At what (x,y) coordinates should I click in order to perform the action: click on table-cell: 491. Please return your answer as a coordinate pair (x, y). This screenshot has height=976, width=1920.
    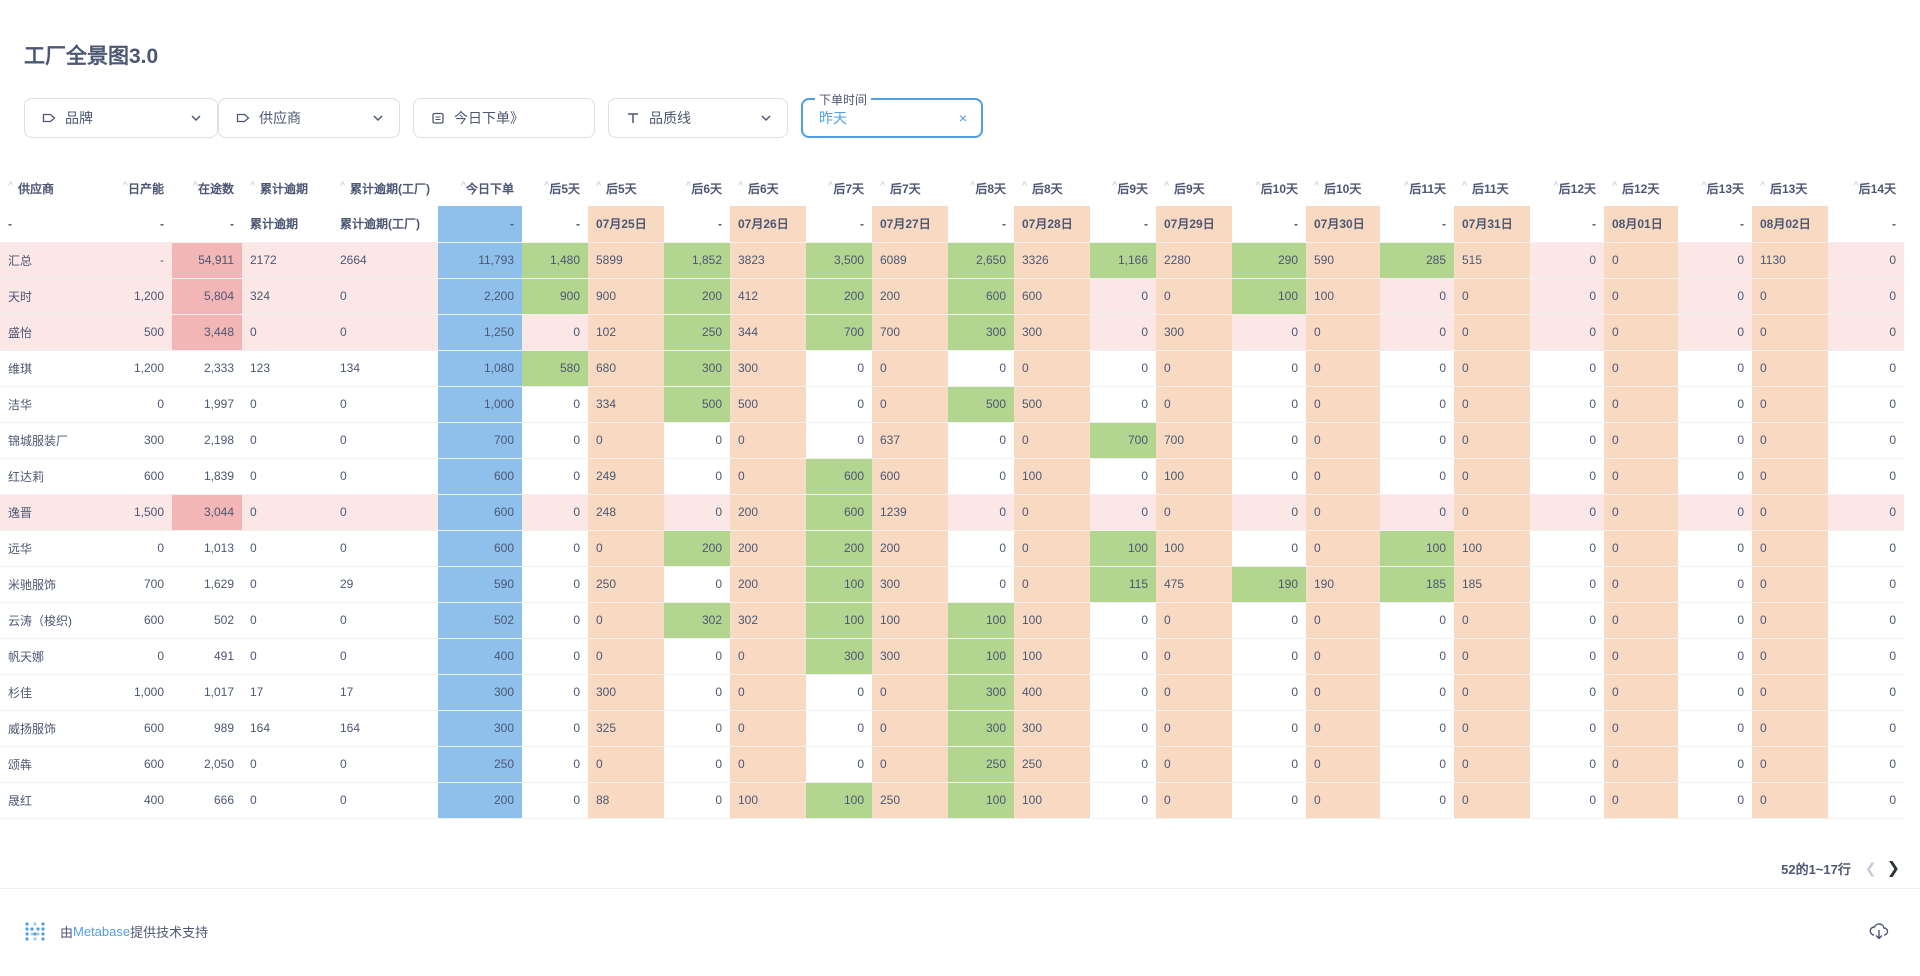
    Looking at the image, I should click on (207, 656).